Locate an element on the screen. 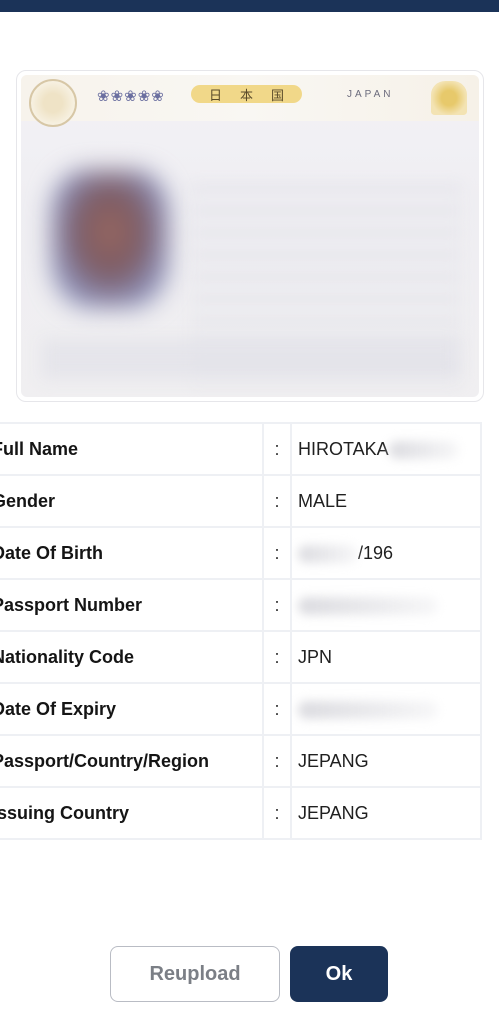  emblem-icon is located at coordinates (53, 103).